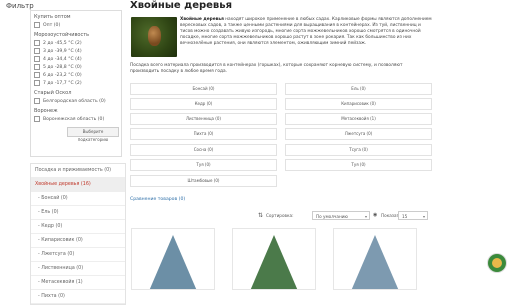  Describe the element at coordinates (78, 213) in the screenshot. I see `category-subitem: - Ель (0)` at that location.